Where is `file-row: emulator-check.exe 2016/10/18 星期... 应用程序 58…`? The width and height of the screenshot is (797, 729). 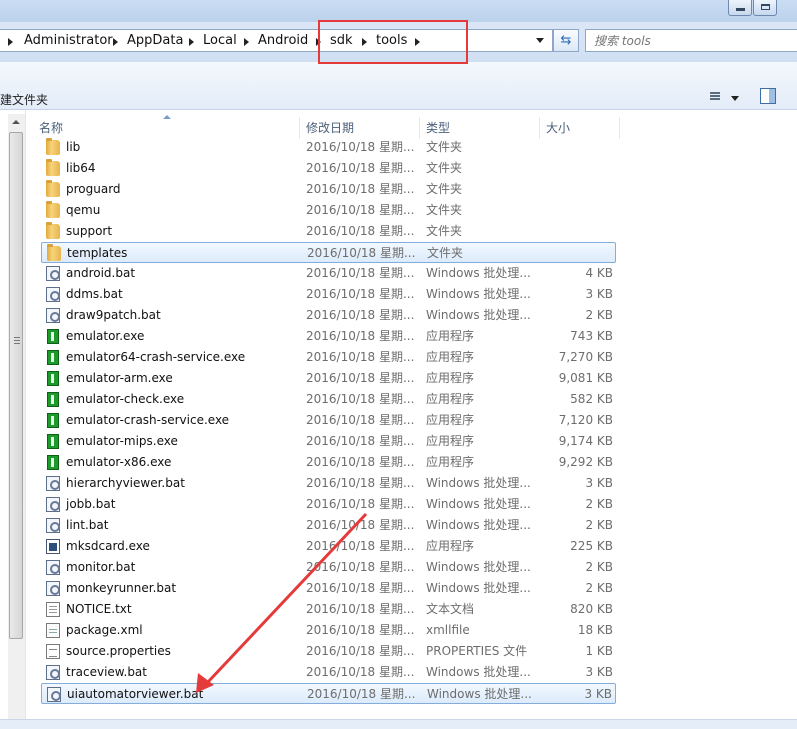 file-row: emulator-check.exe 2016/10/18 星期... 应用程序 58… is located at coordinates (328, 399).